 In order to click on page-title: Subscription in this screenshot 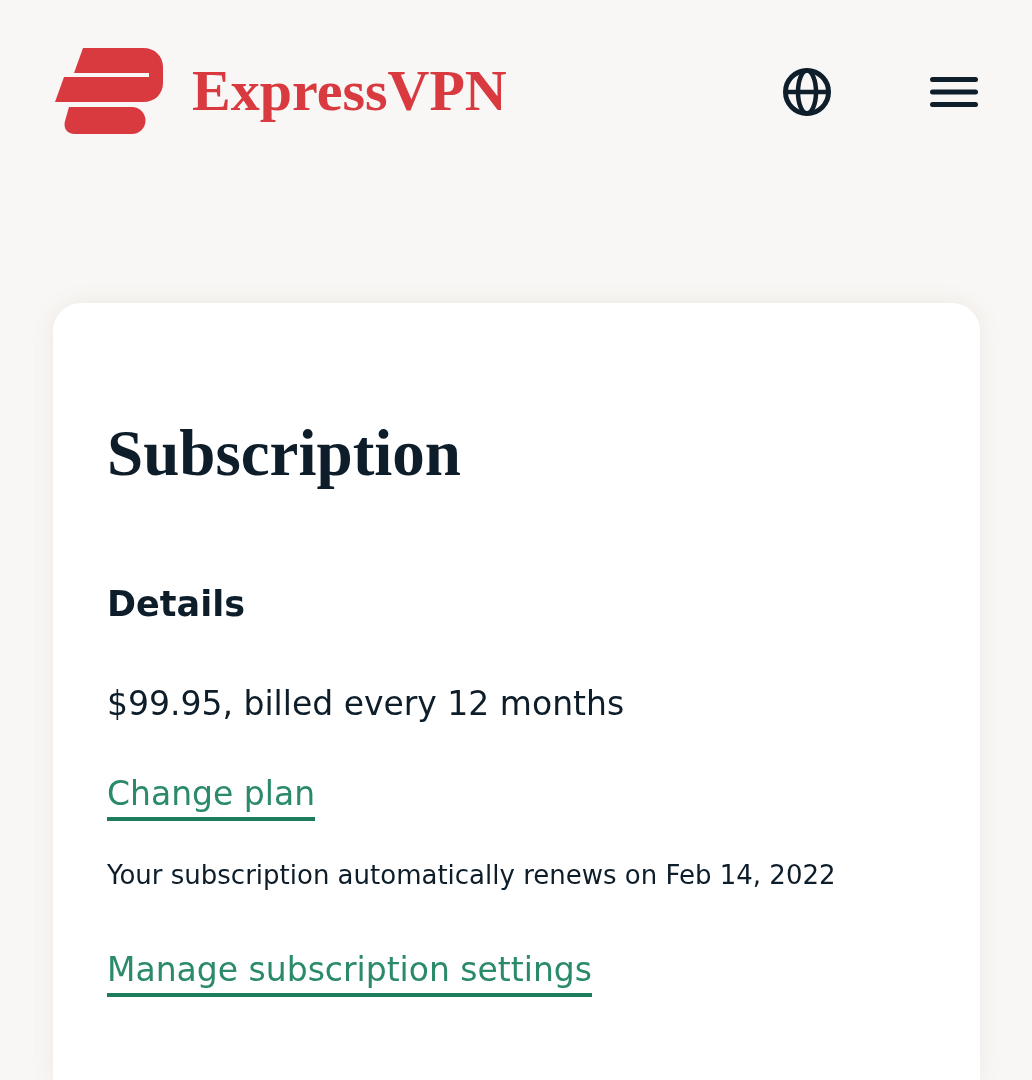, I will do `click(284, 453)`.